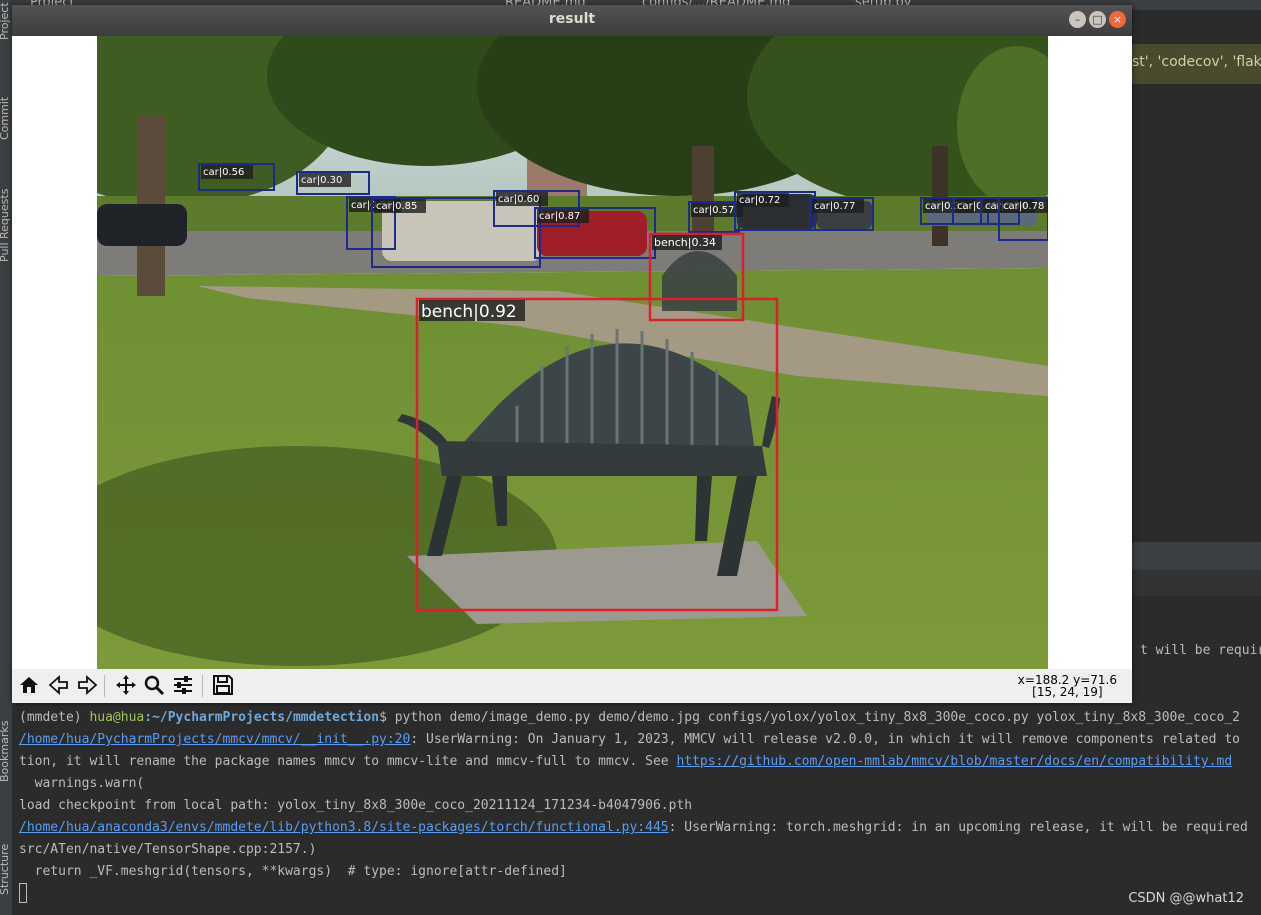  Describe the element at coordinates (5, 225) in the screenshot. I see `left-tab-pull-requests: Pull Requests` at that location.